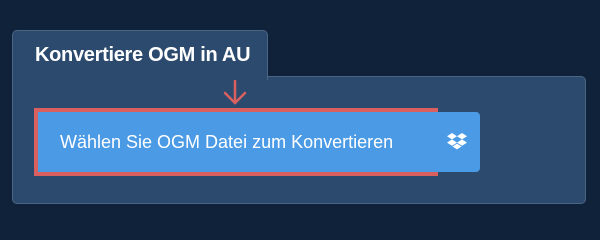  I want to click on tab-title: Konvertiere OGM in AU, so click(143, 55).